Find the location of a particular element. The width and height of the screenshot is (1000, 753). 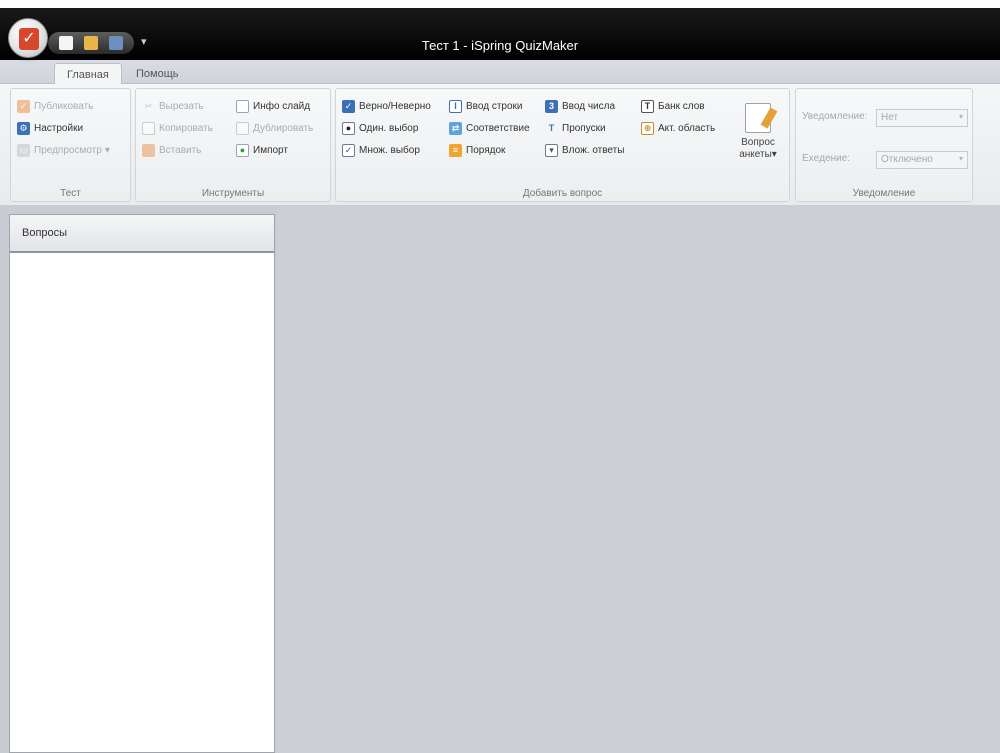

dropdown-icon: ▾ is located at coordinates (551, 150).